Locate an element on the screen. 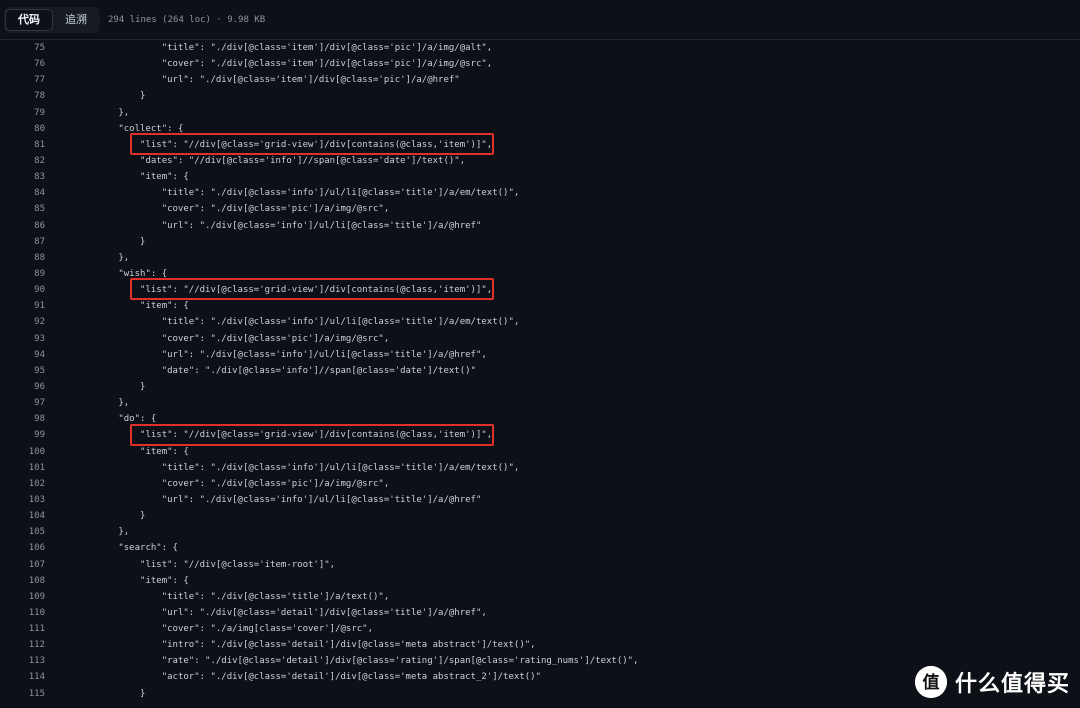 The width and height of the screenshot is (1080, 708). line-number: 109 is located at coordinates (22, 597).